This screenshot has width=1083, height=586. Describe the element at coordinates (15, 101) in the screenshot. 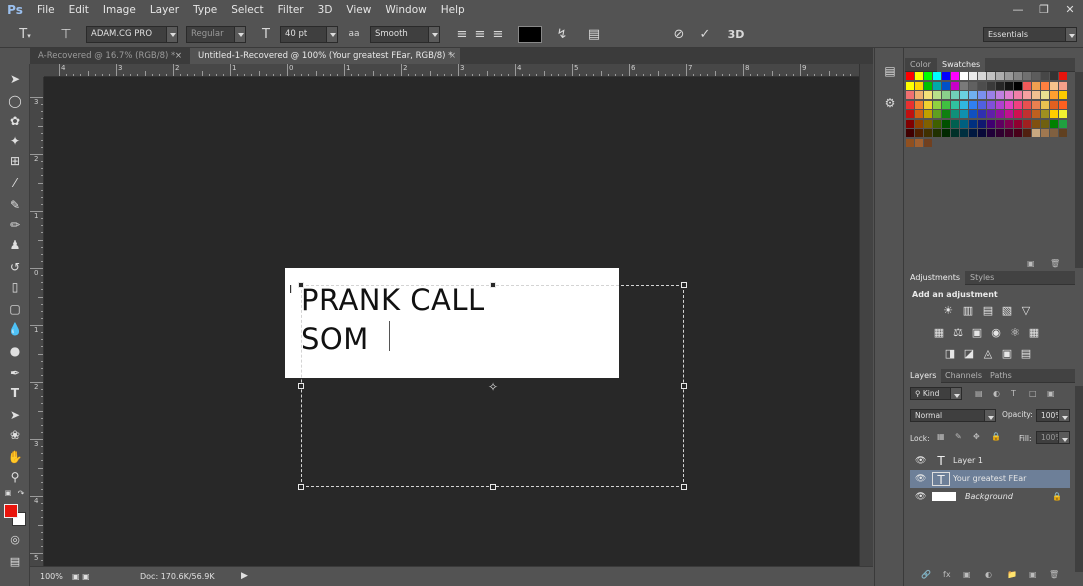

I see `elliptical-marquee-icon: ◯` at that location.